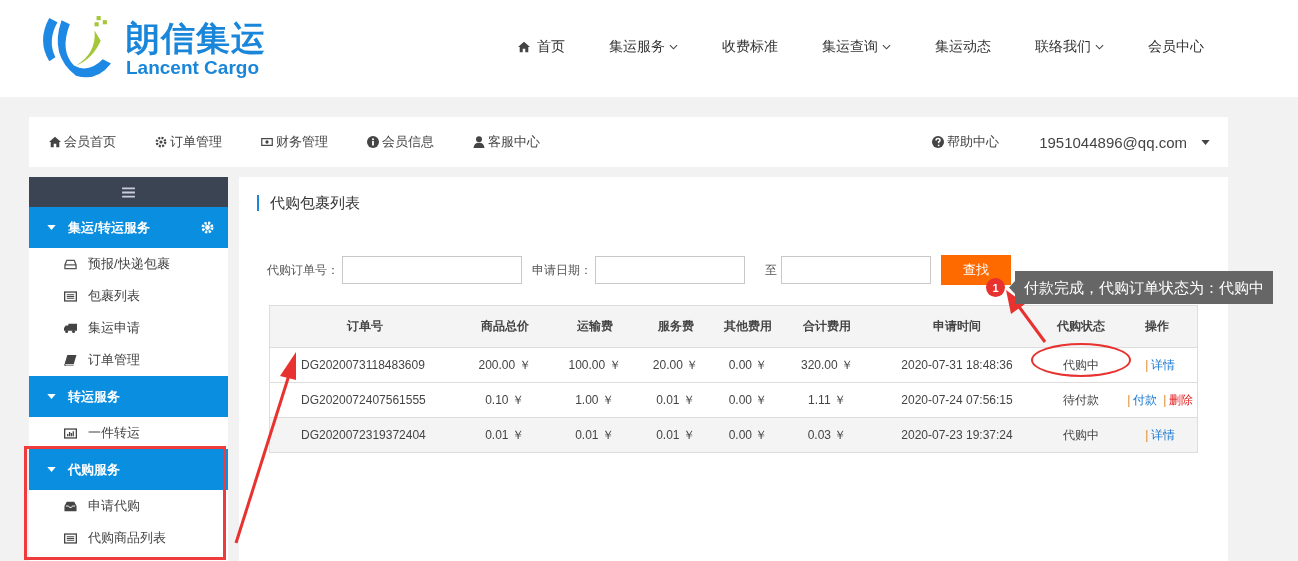 The width and height of the screenshot is (1298, 561). Describe the element at coordinates (748, 326) in the screenshot. I see `column-header: 其他费用` at that location.